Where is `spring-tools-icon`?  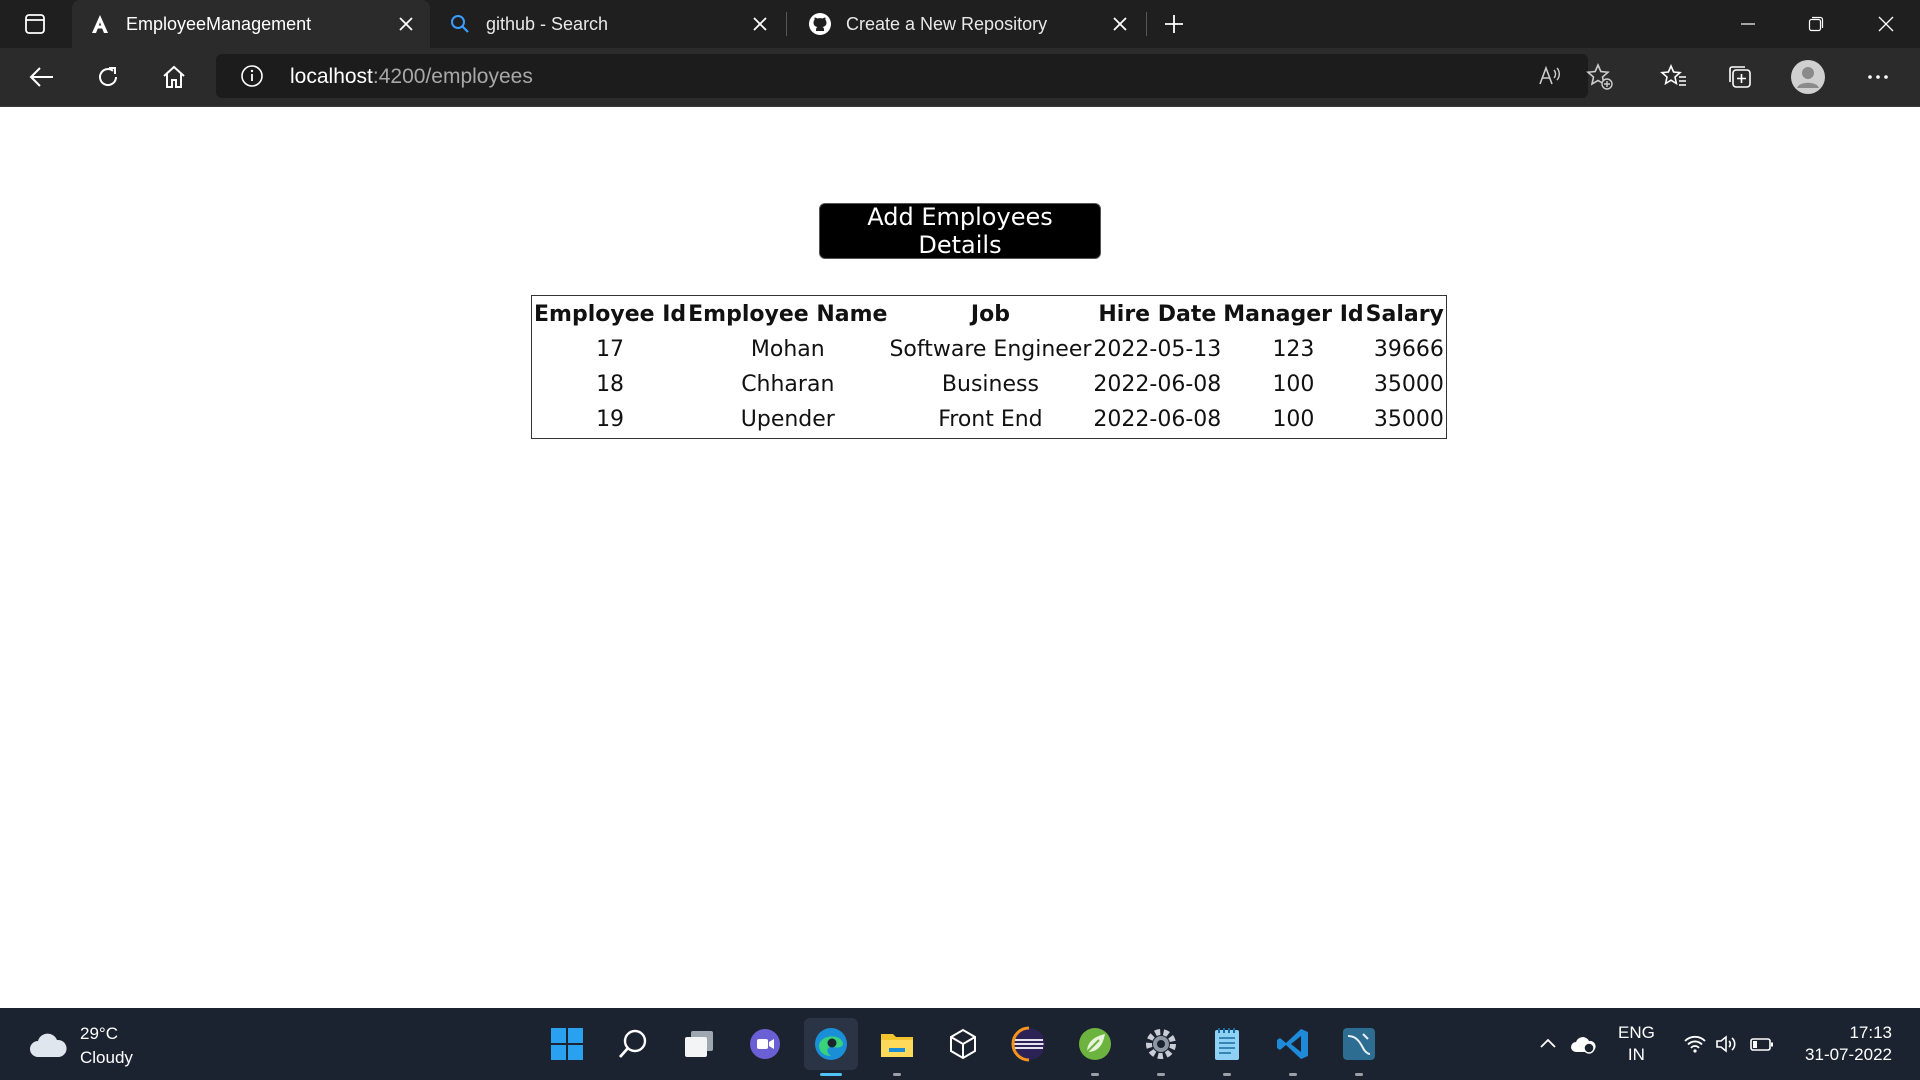 spring-tools-icon is located at coordinates (1095, 1047).